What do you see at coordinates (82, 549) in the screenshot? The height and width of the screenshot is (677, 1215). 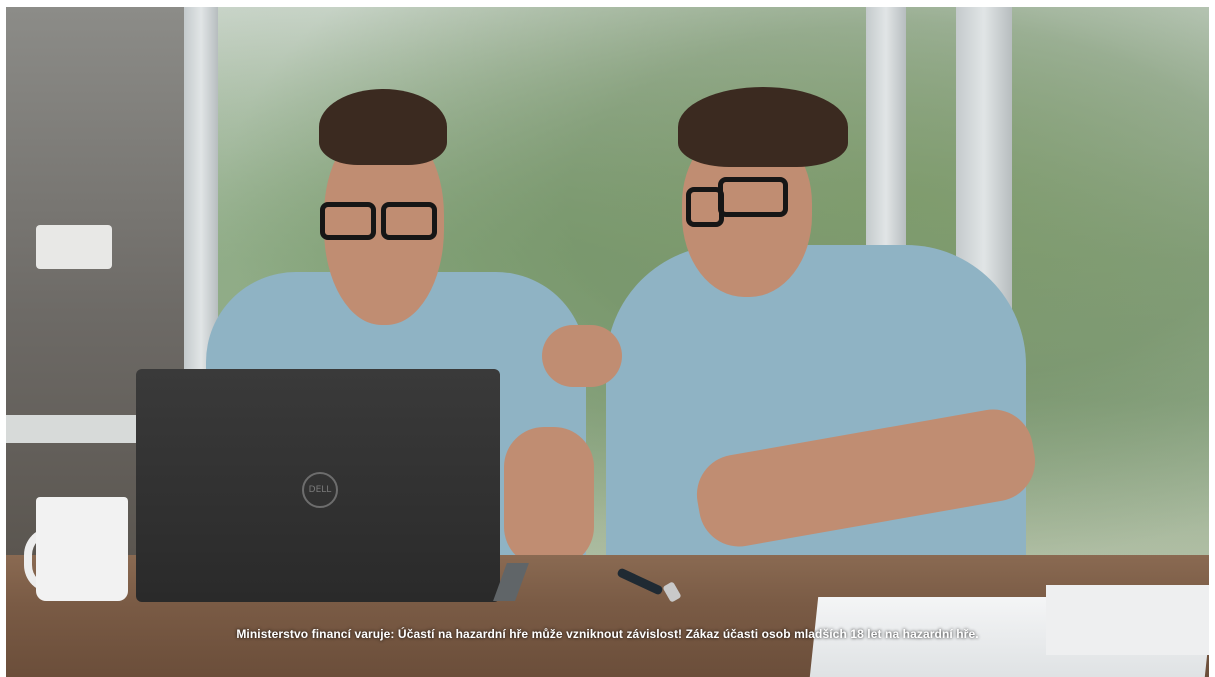 I see `coffee-mug` at bounding box center [82, 549].